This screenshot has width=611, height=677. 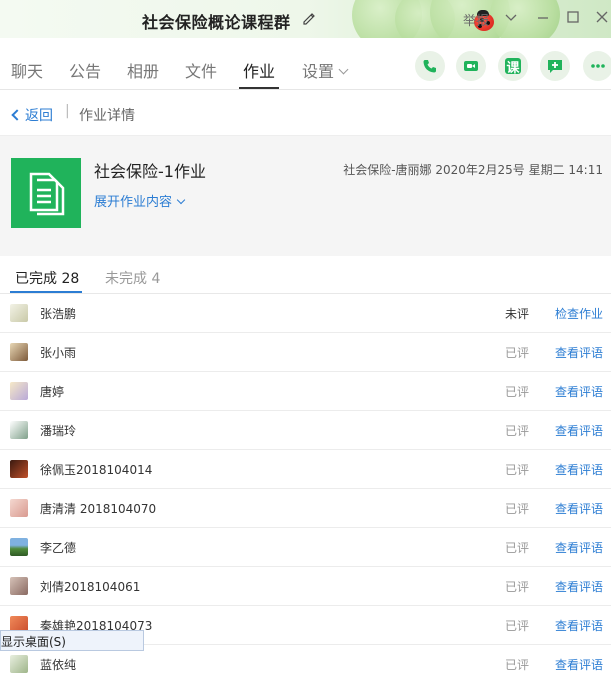 What do you see at coordinates (58, 665) in the screenshot?
I see `student-name: 蓝依纯` at bounding box center [58, 665].